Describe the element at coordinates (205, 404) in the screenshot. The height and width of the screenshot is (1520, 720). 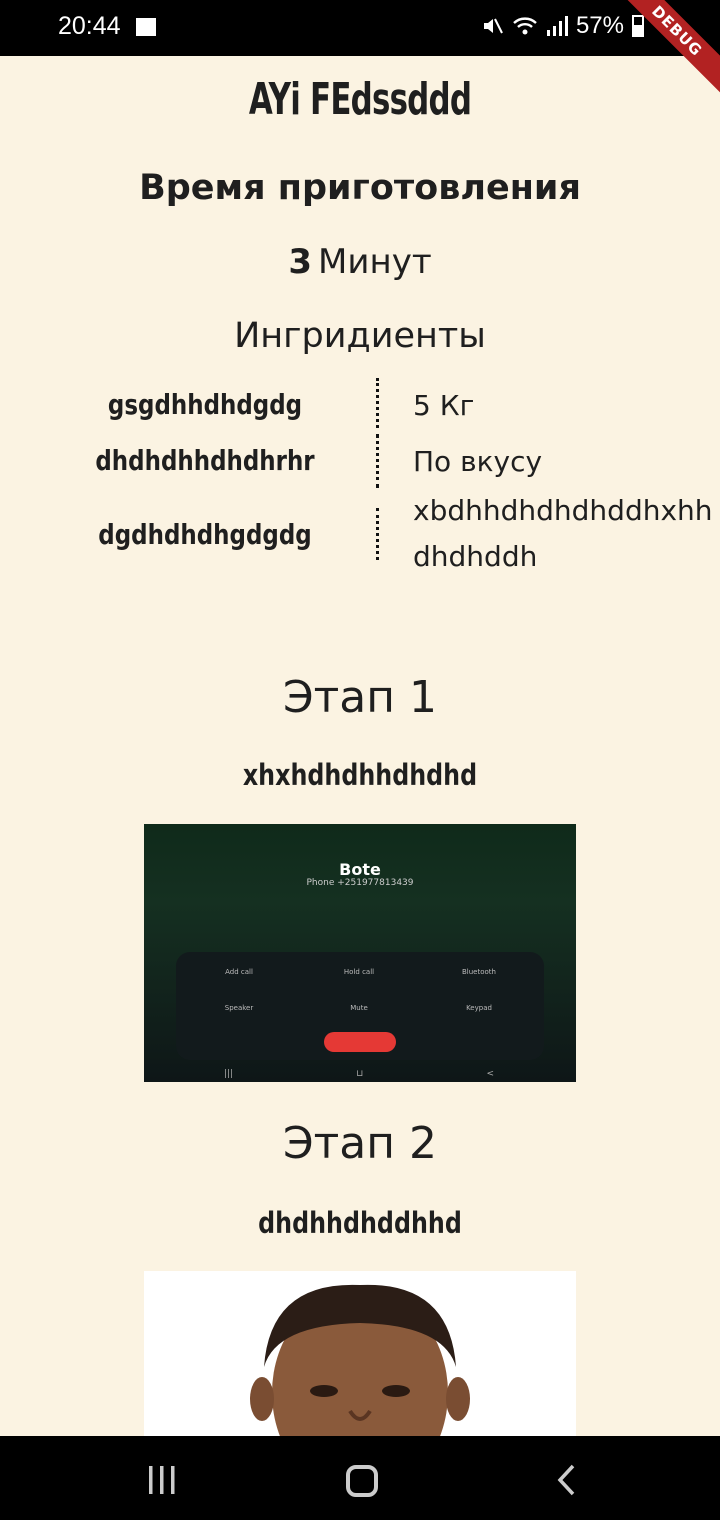
I see `ingredient-name: gsgdhhdhdgdg` at that location.